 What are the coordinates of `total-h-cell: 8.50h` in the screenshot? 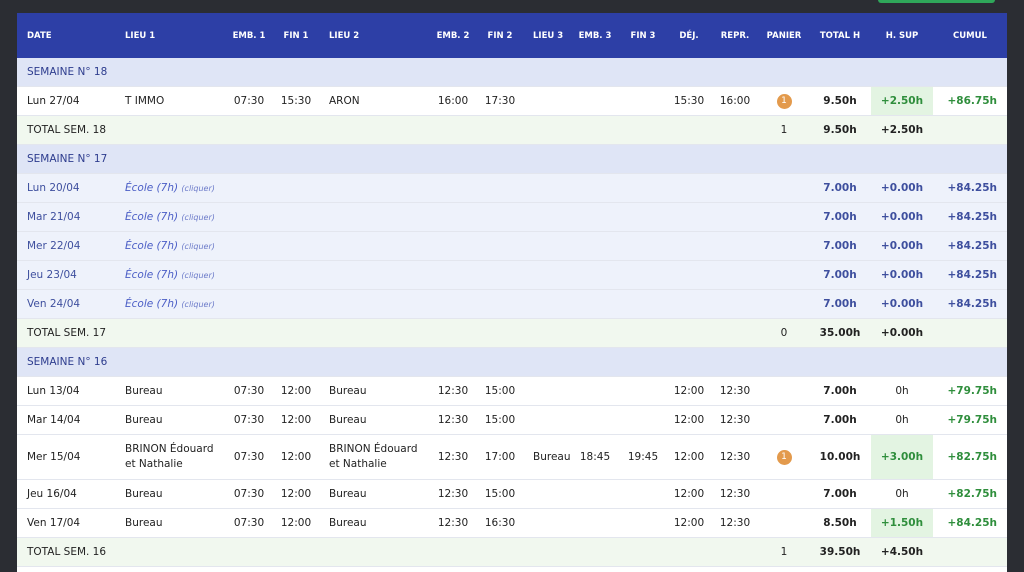 It's located at (840, 523).